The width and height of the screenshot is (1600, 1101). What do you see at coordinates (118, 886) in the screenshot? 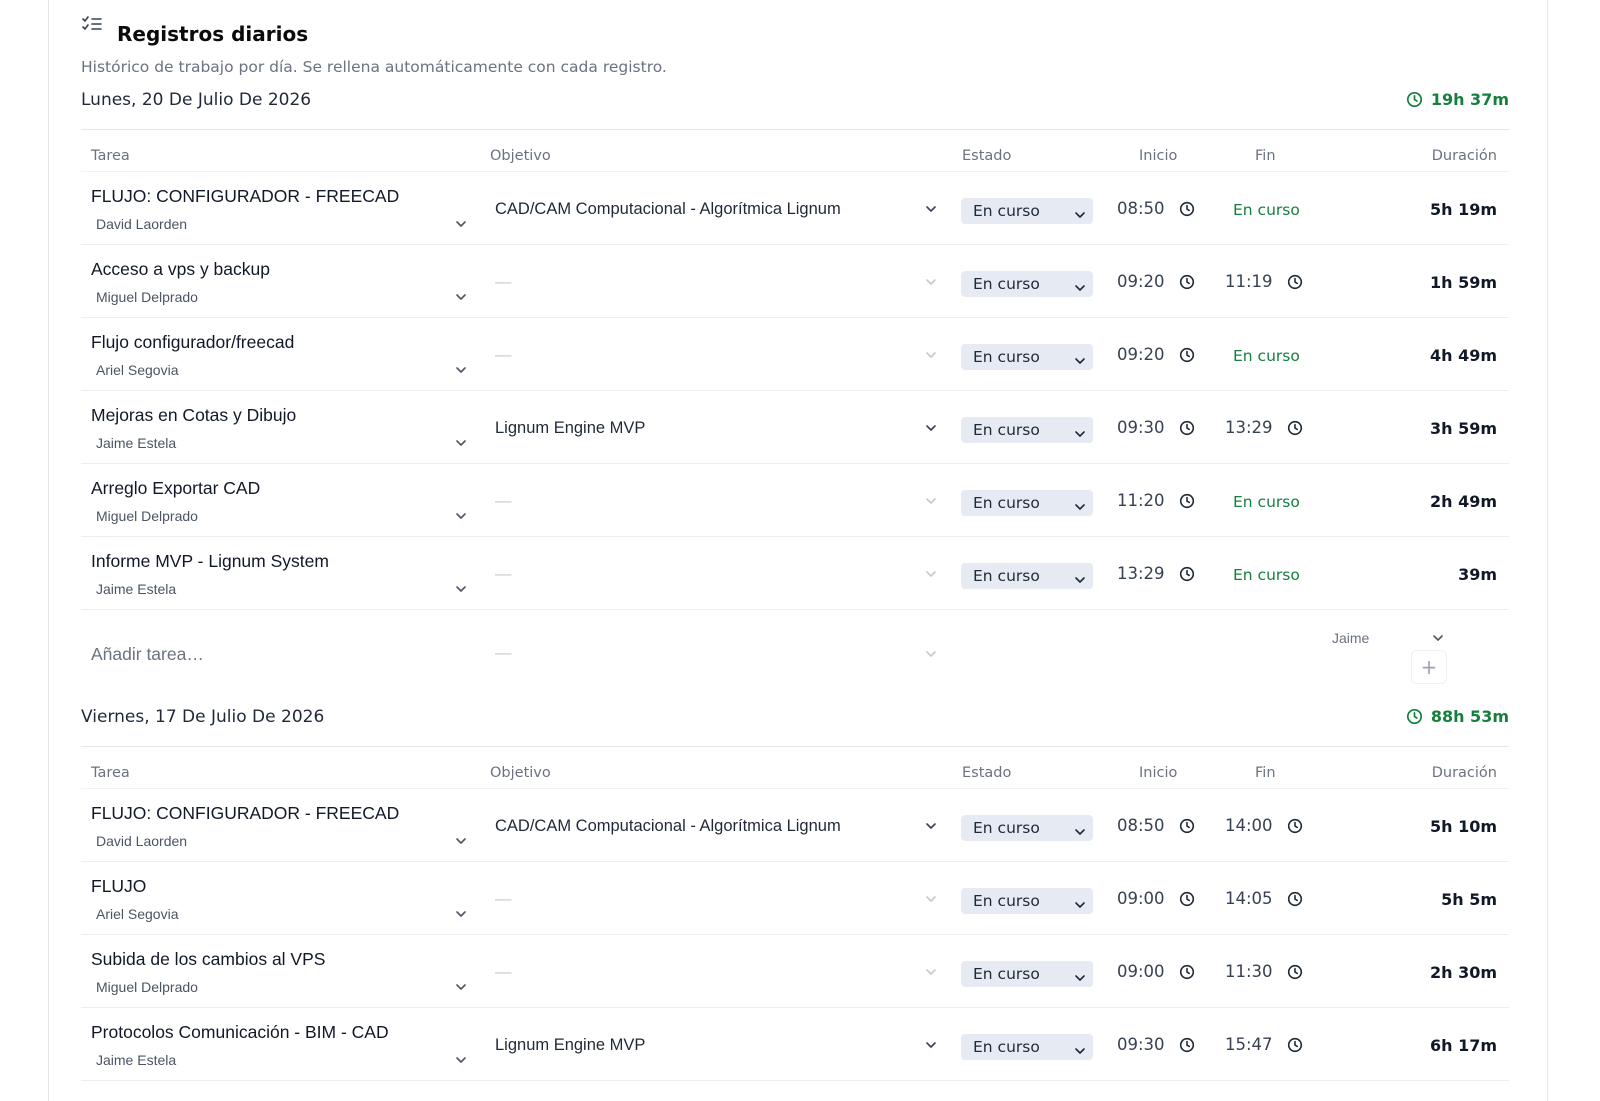
I see `task-name: FLUJO` at bounding box center [118, 886].